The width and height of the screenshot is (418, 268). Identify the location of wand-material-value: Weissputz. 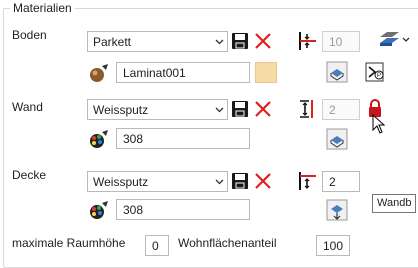
(121, 110).